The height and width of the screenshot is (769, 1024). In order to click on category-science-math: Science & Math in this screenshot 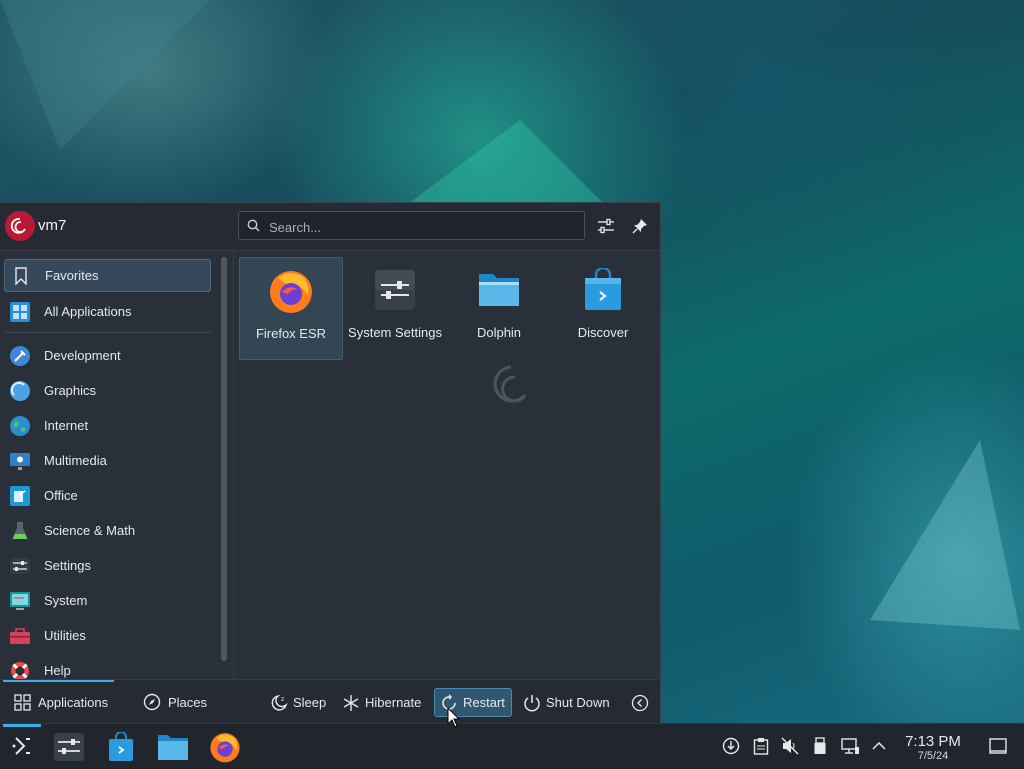, I will do `click(107, 530)`.